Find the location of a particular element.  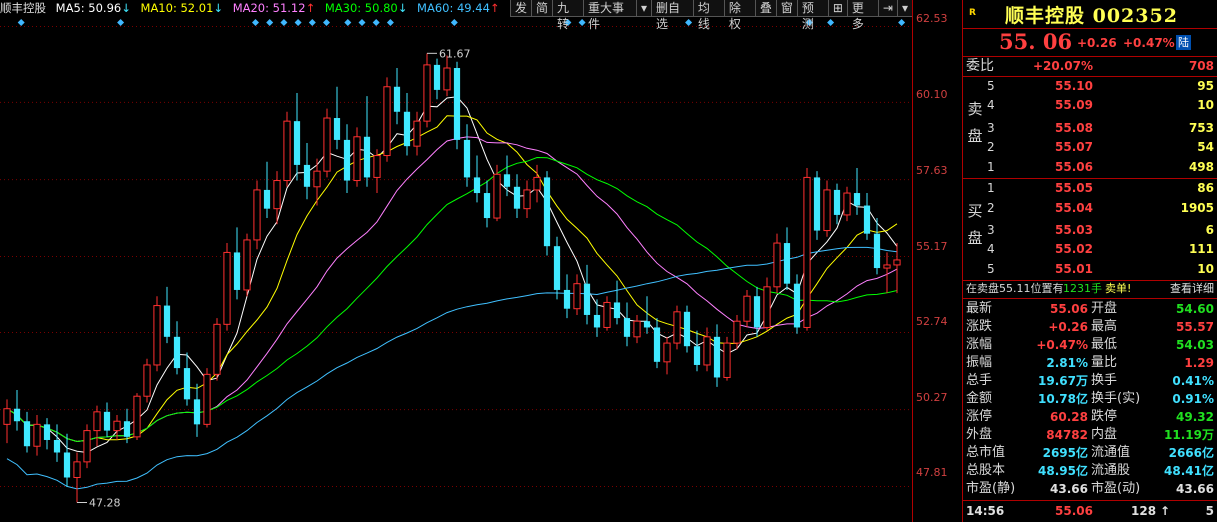

ask-row: 5 55.10 95 is located at coordinates (1090, 86).